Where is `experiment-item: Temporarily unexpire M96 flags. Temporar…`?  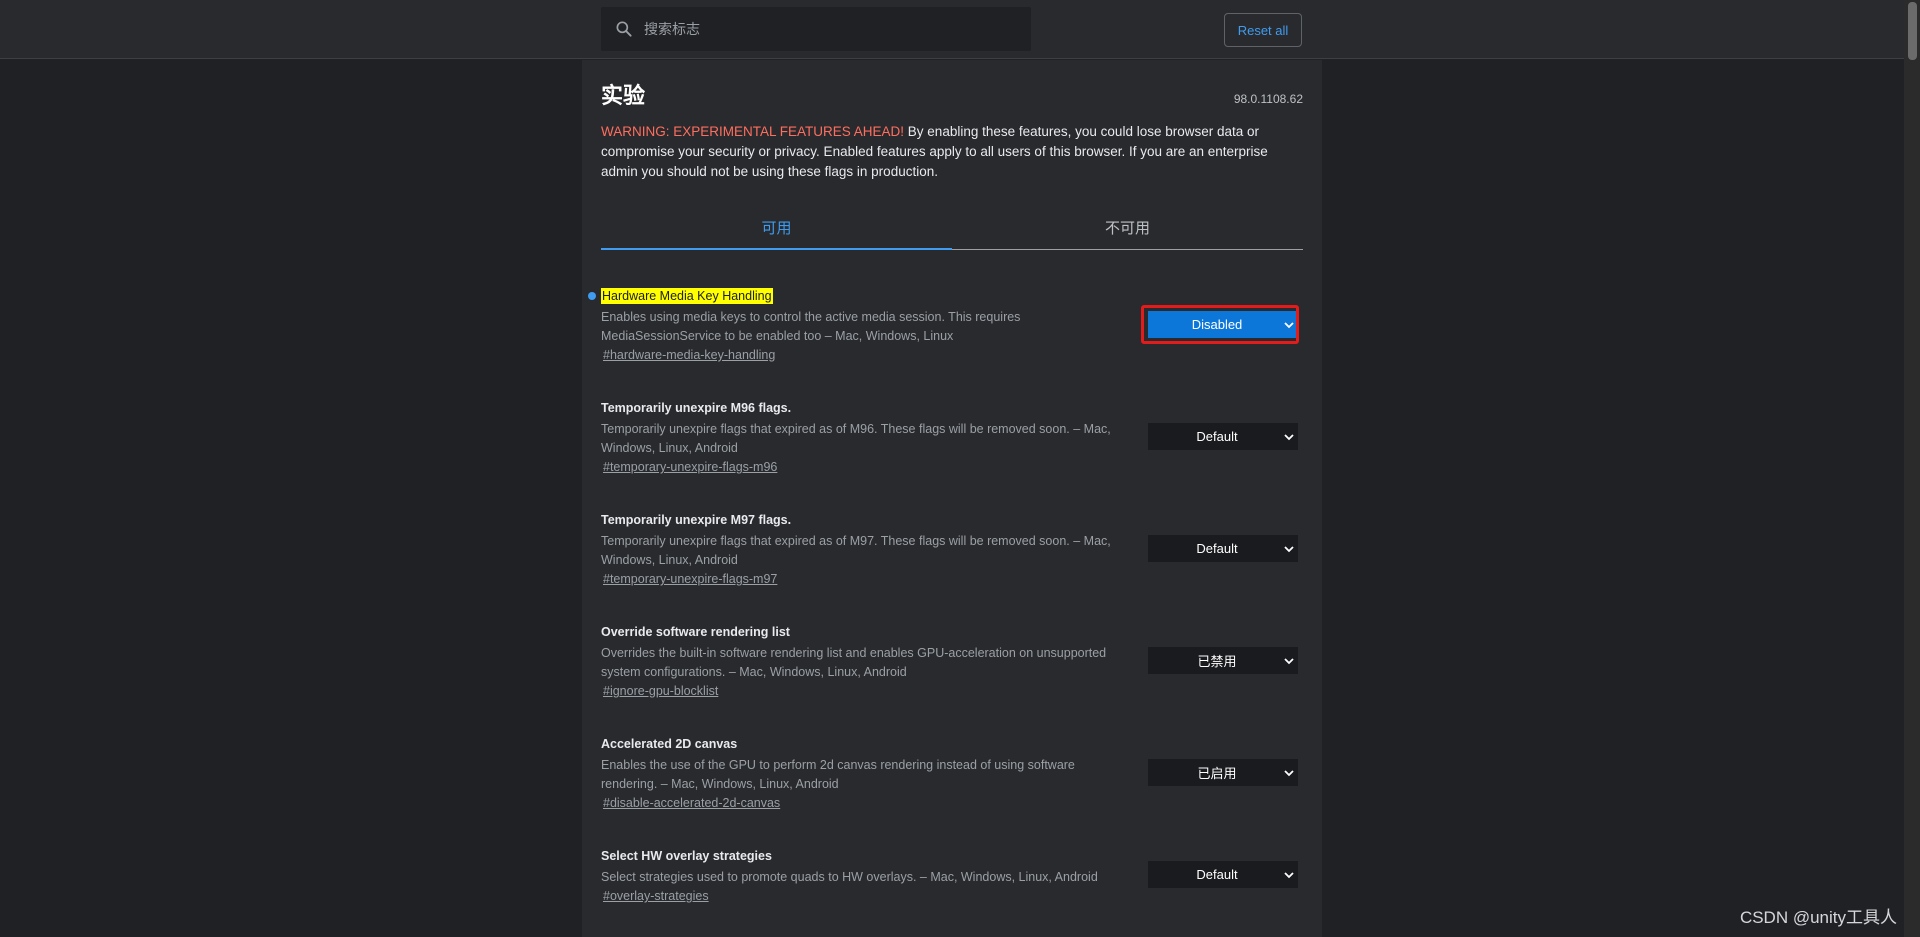
experiment-item: Temporarily unexpire M96 flags. Temporar… is located at coordinates (952, 437).